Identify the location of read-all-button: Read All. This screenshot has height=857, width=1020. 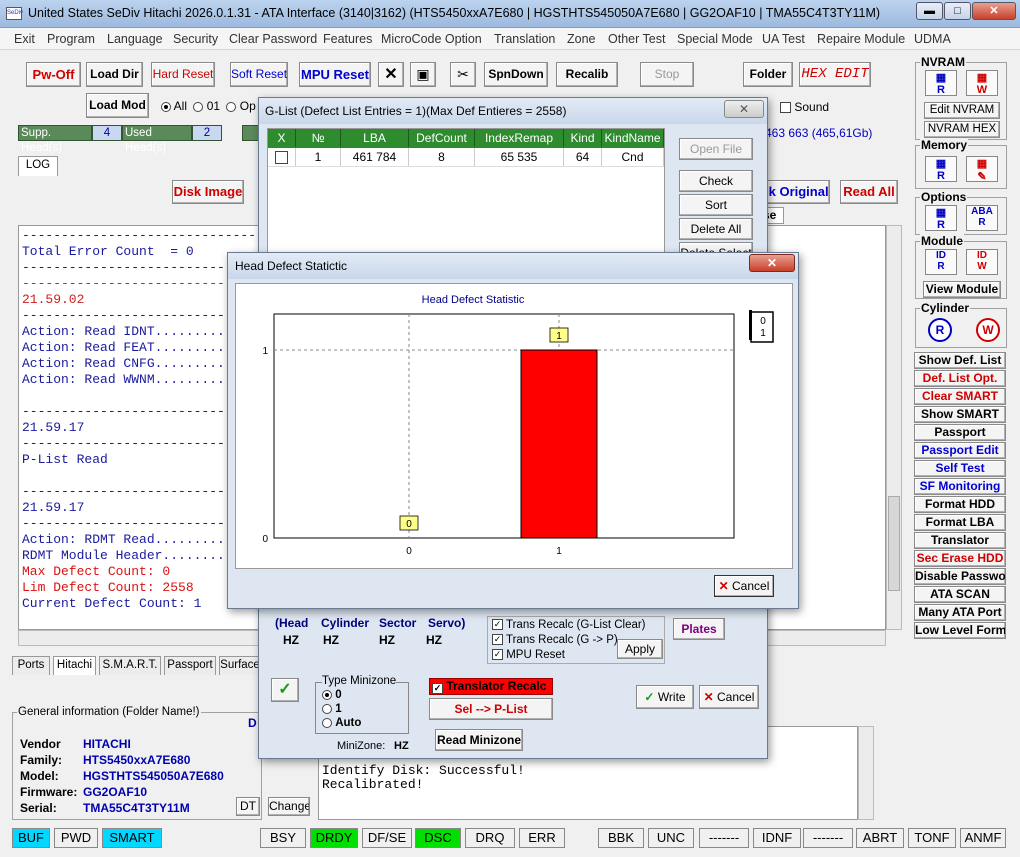
(869, 192).